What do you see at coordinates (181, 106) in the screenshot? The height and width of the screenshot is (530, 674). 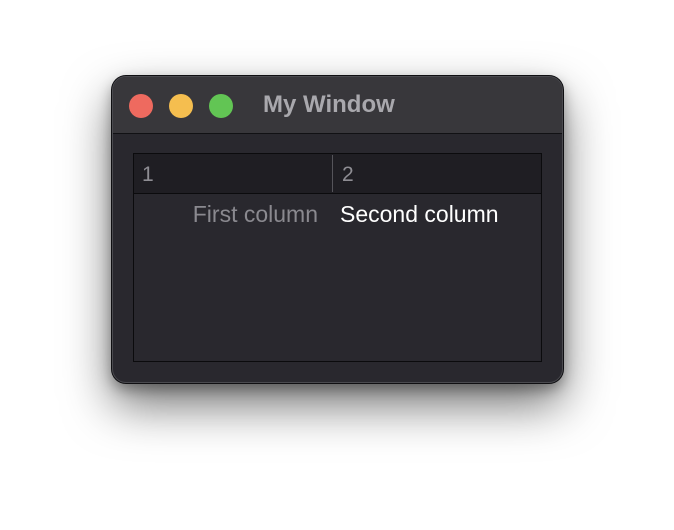 I see `minimize-button` at bounding box center [181, 106].